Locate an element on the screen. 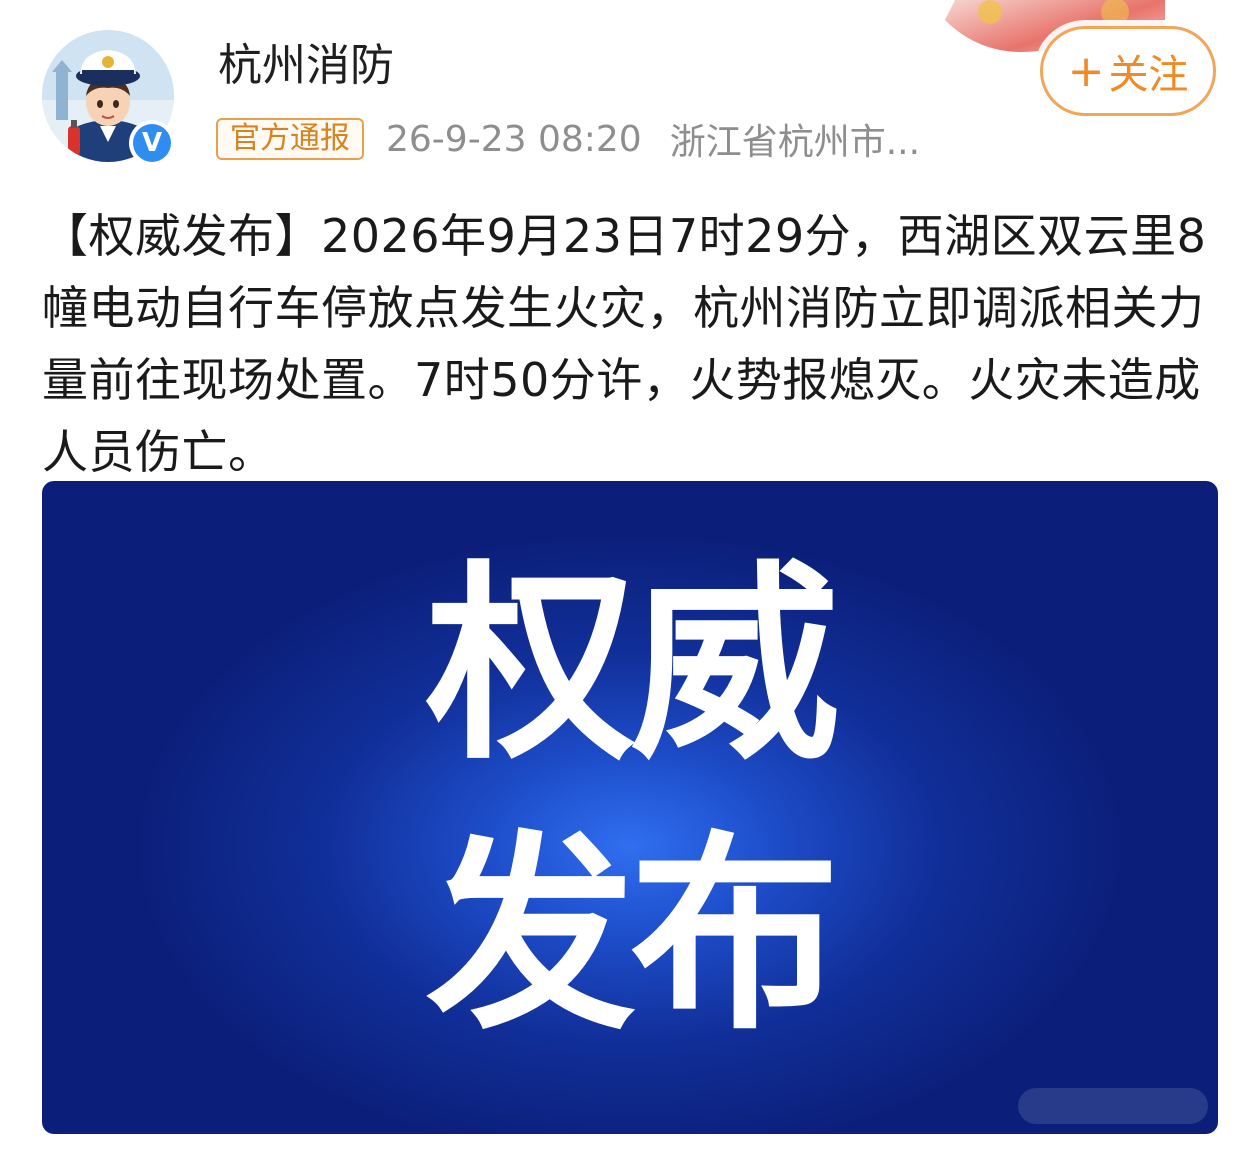  verified-badge-icon: V is located at coordinates (152, 143).